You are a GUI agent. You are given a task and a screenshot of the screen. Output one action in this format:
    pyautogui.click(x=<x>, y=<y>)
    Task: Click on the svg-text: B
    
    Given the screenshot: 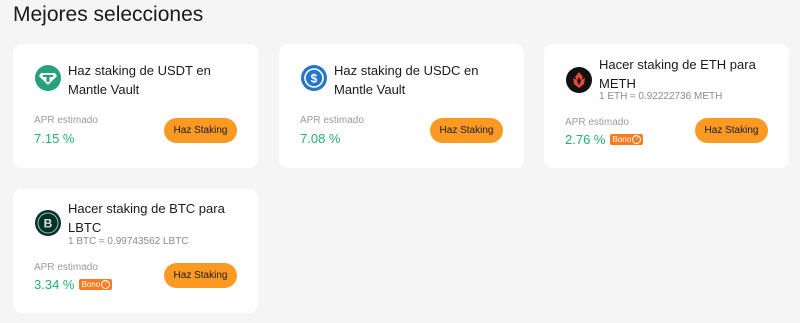 What is the action you would take?
    pyautogui.click(x=48, y=224)
    